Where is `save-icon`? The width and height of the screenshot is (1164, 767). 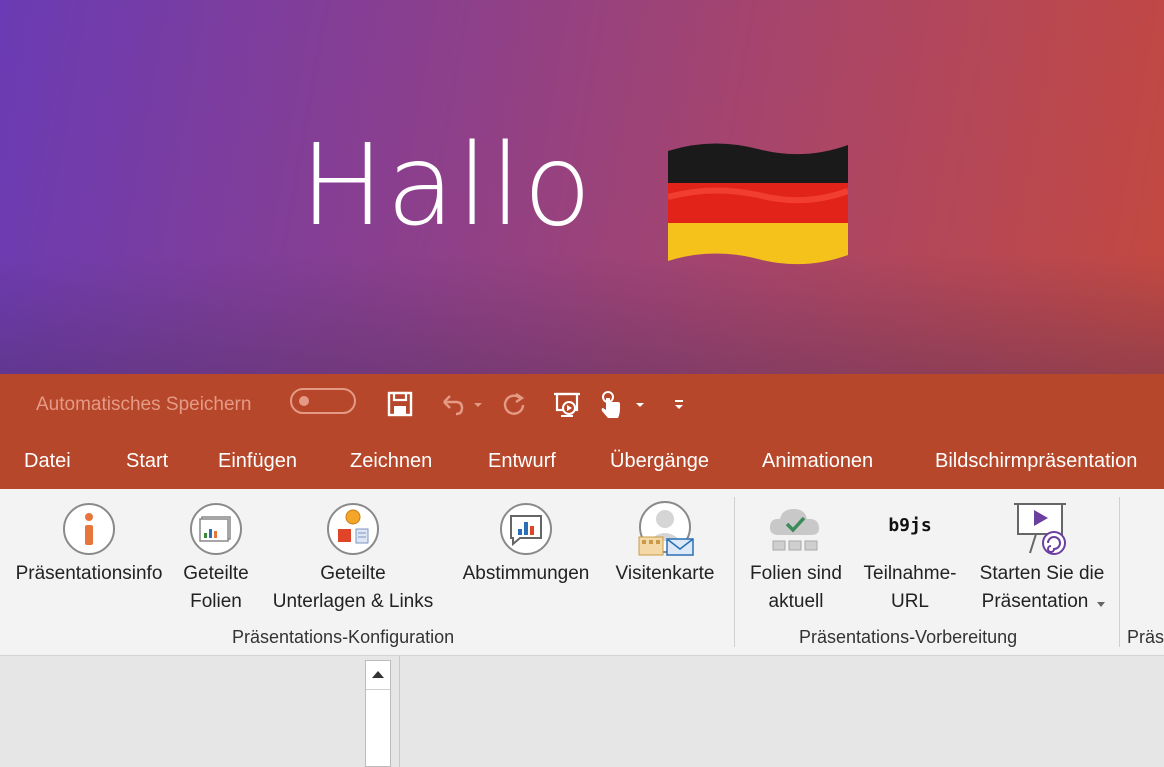 save-icon is located at coordinates (400, 404).